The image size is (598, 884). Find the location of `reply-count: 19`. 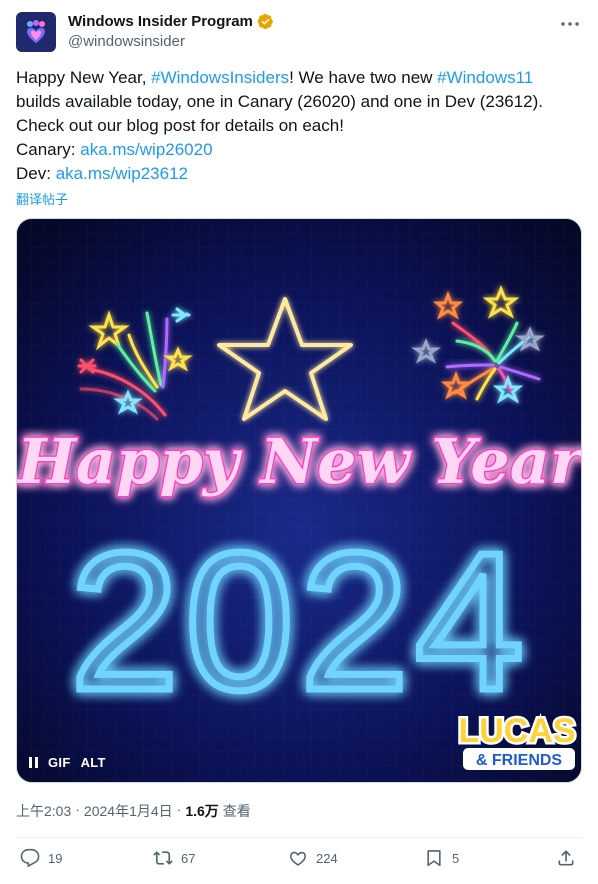

reply-count: 19 is located at coordinates (55, 858).